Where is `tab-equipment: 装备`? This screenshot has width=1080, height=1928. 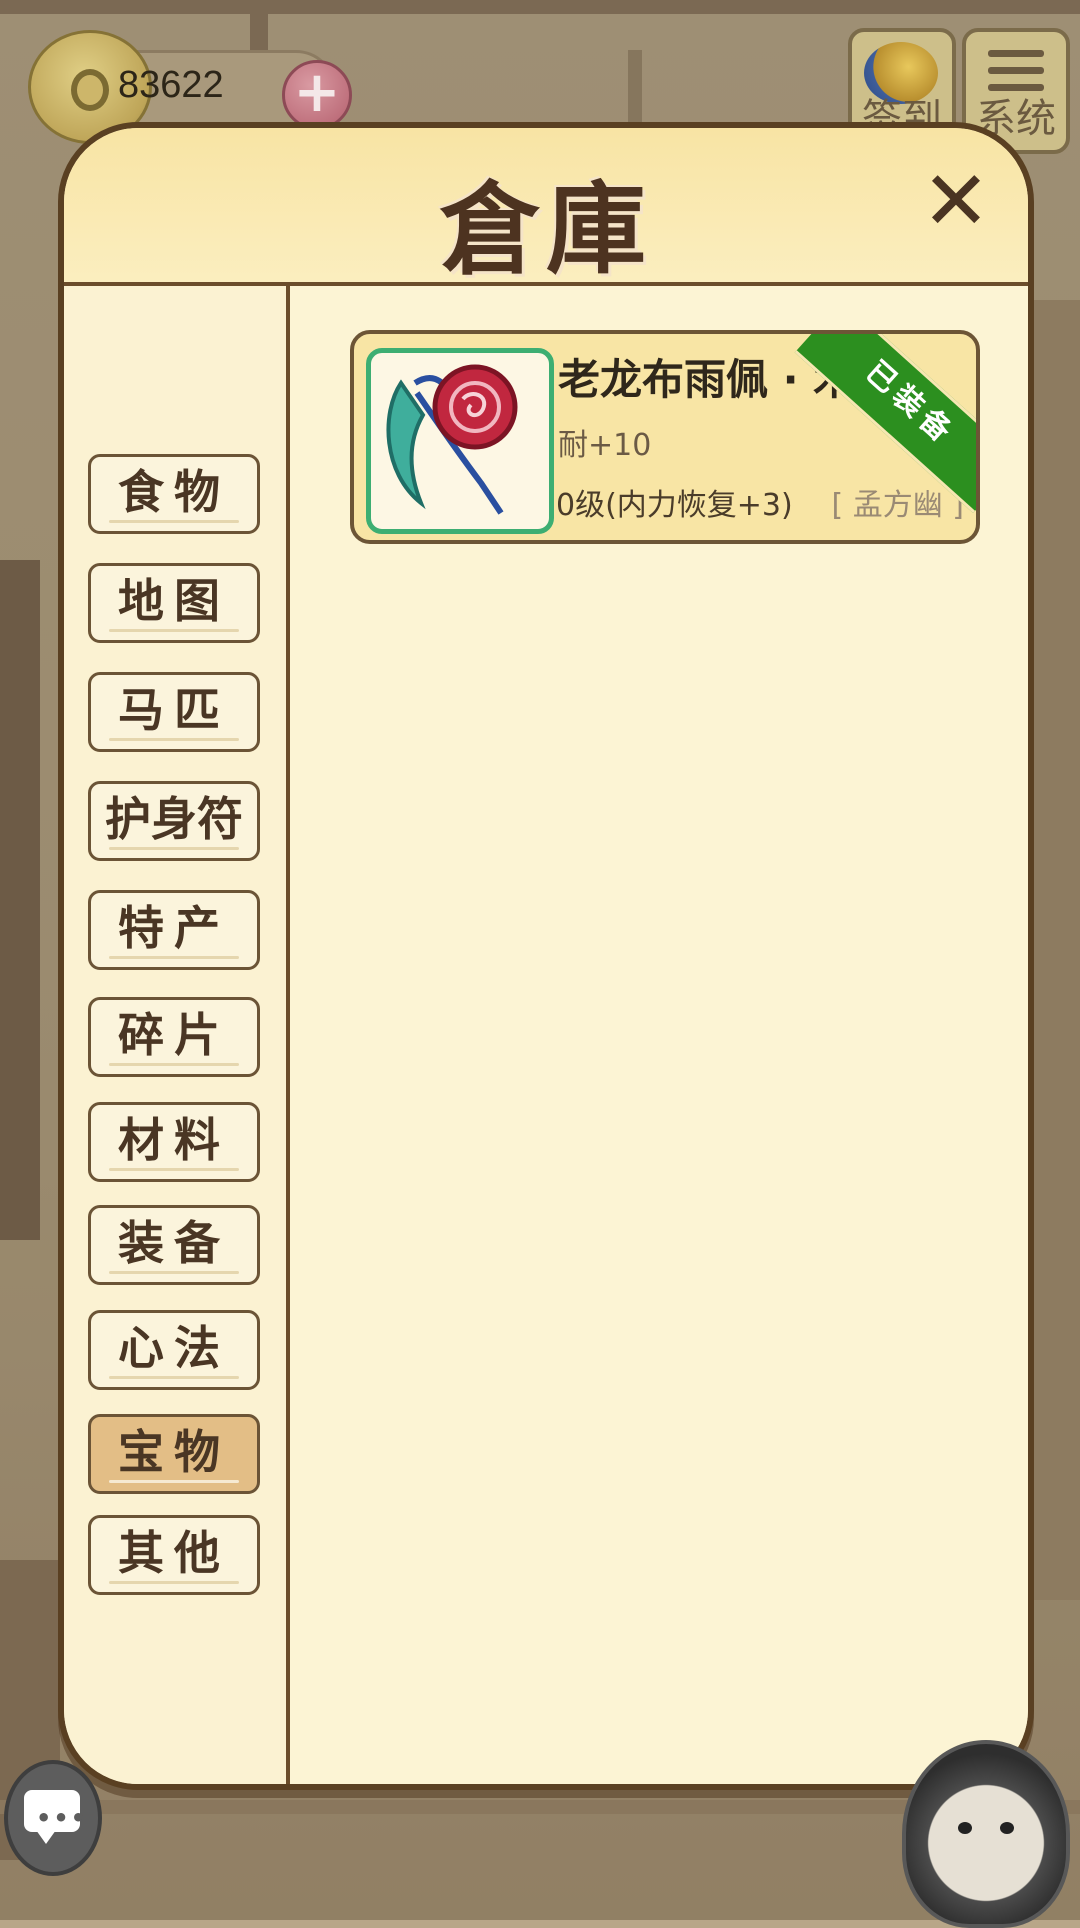
tab-equipment: 装备 is located at coordinates (174, 1245).